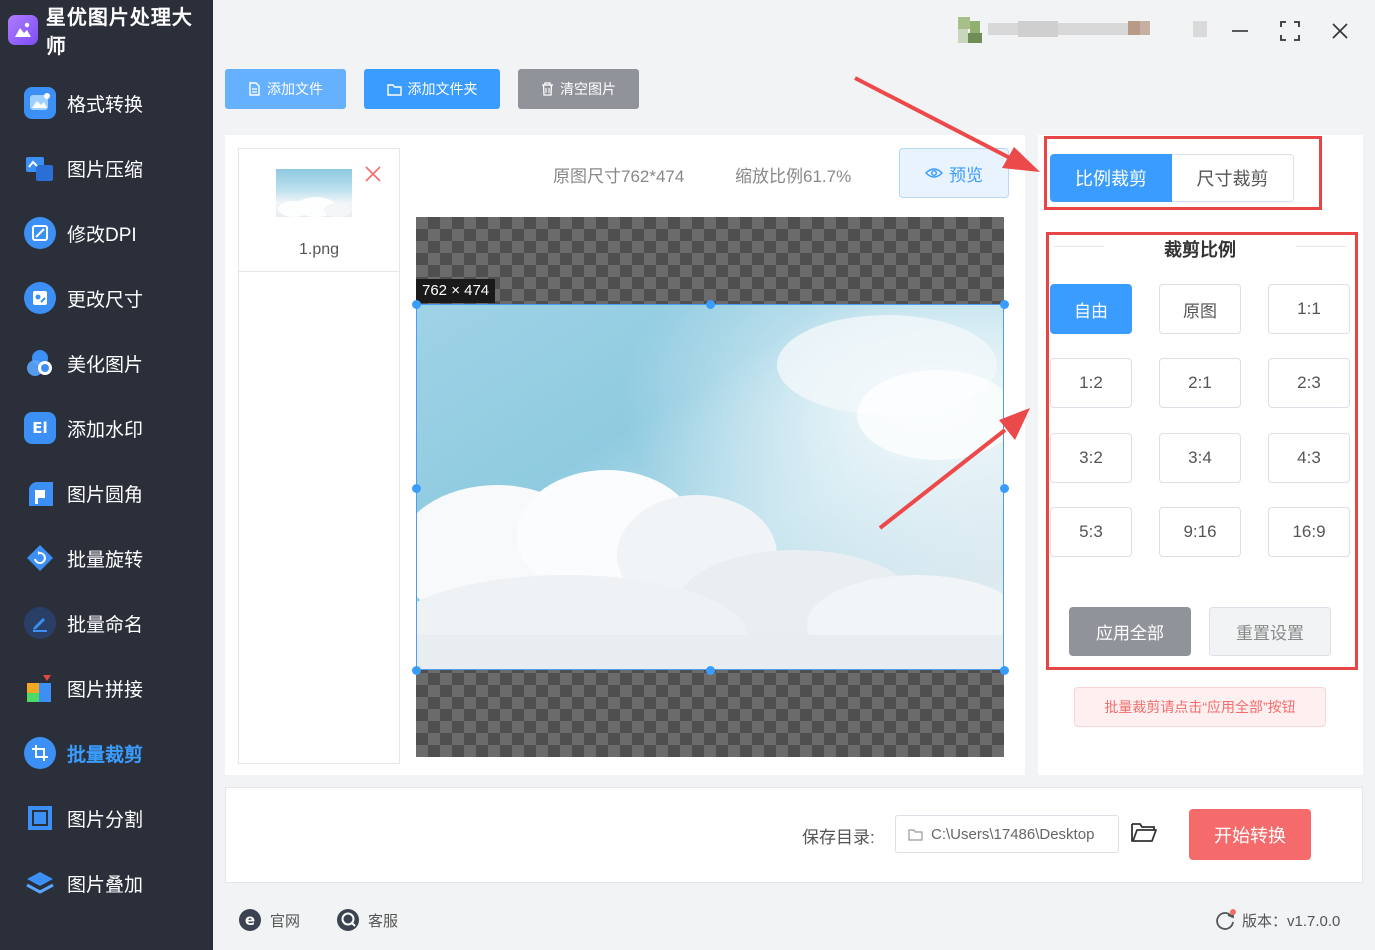 This screenshot has height=950, width=1375. Describe the element at coordinates (269, 920) in the screenshot. I see `website-link: e 官网` at that location.